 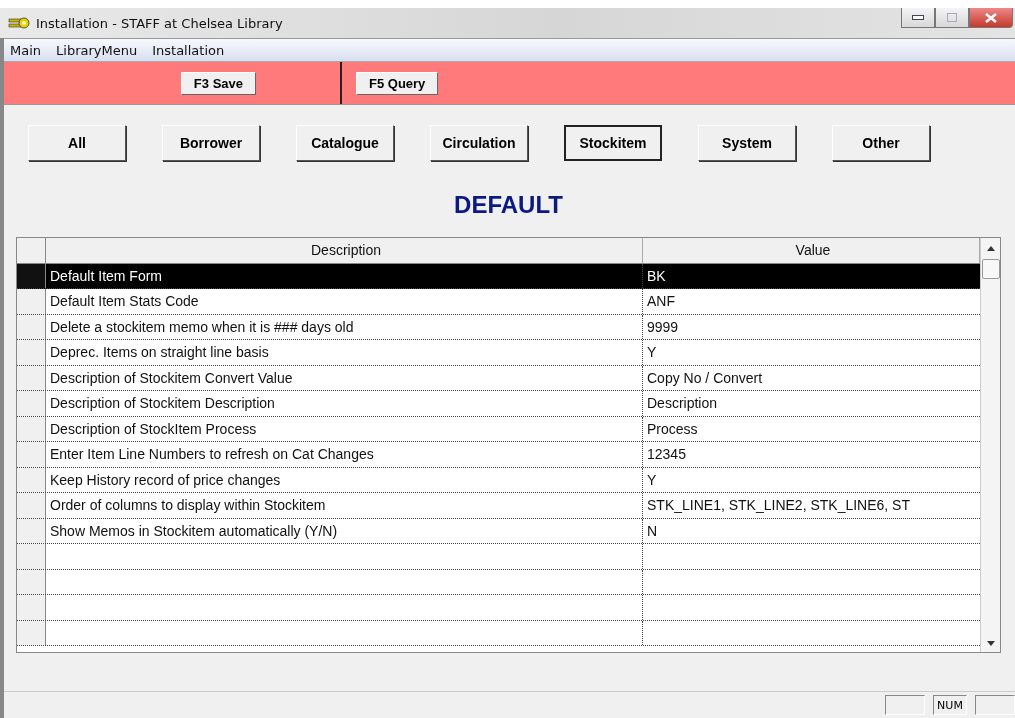 I want to click on table-row: Order of columns to display within Stockitem STK_LINE1, STK_LINE2, STK_LINE6, ST, so click(x=498, y=506).